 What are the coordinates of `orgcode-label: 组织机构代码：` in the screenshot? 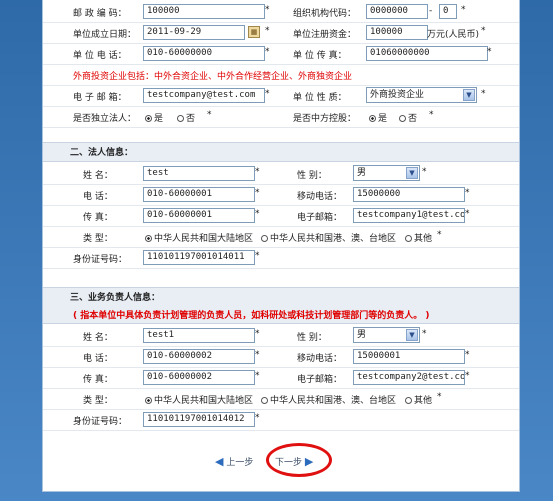 It's located at (325, 14).